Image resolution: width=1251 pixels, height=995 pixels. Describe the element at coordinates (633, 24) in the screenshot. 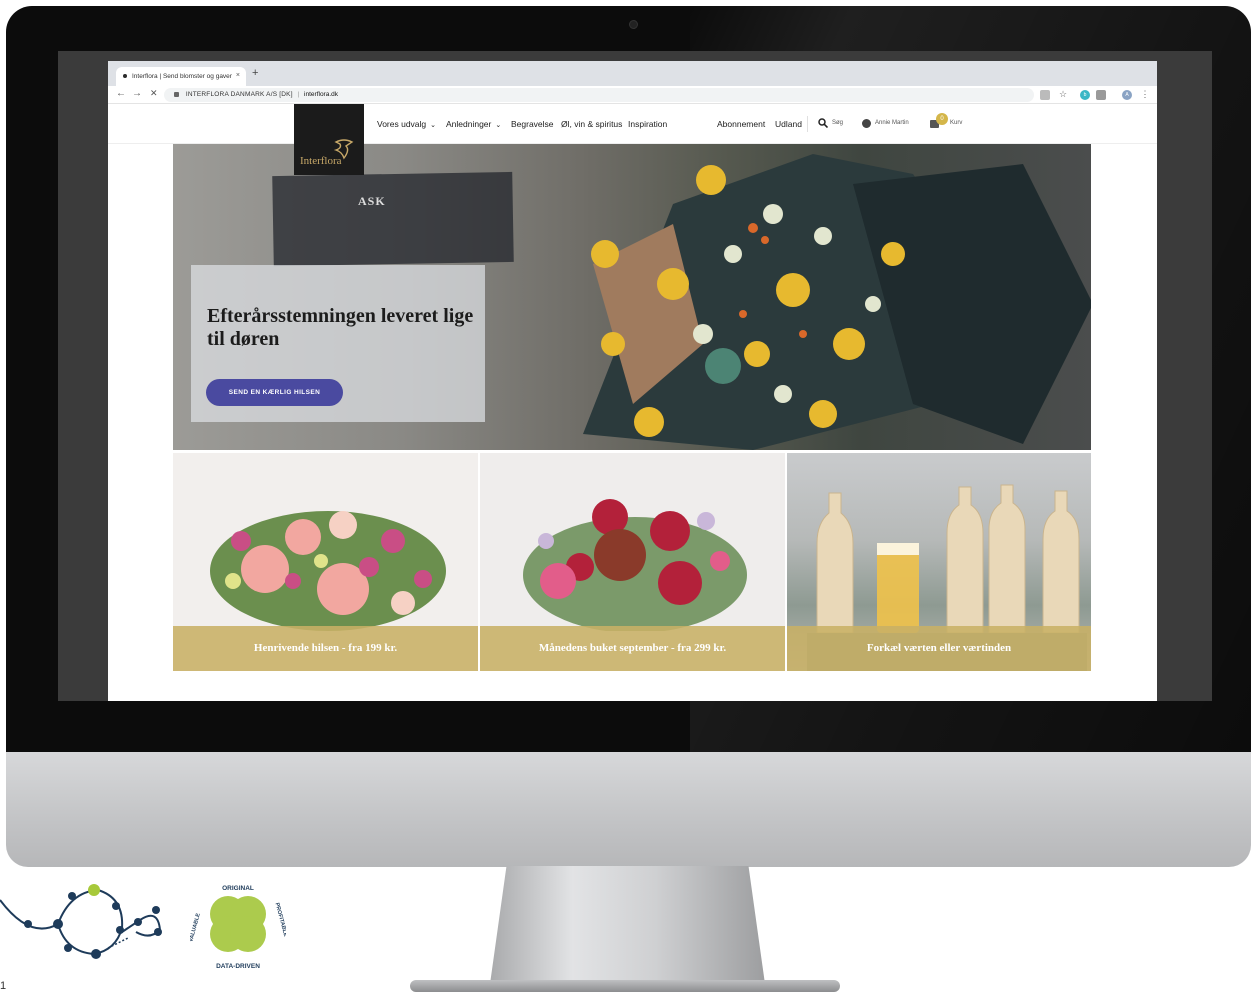

I see `camera-icon` at that location.